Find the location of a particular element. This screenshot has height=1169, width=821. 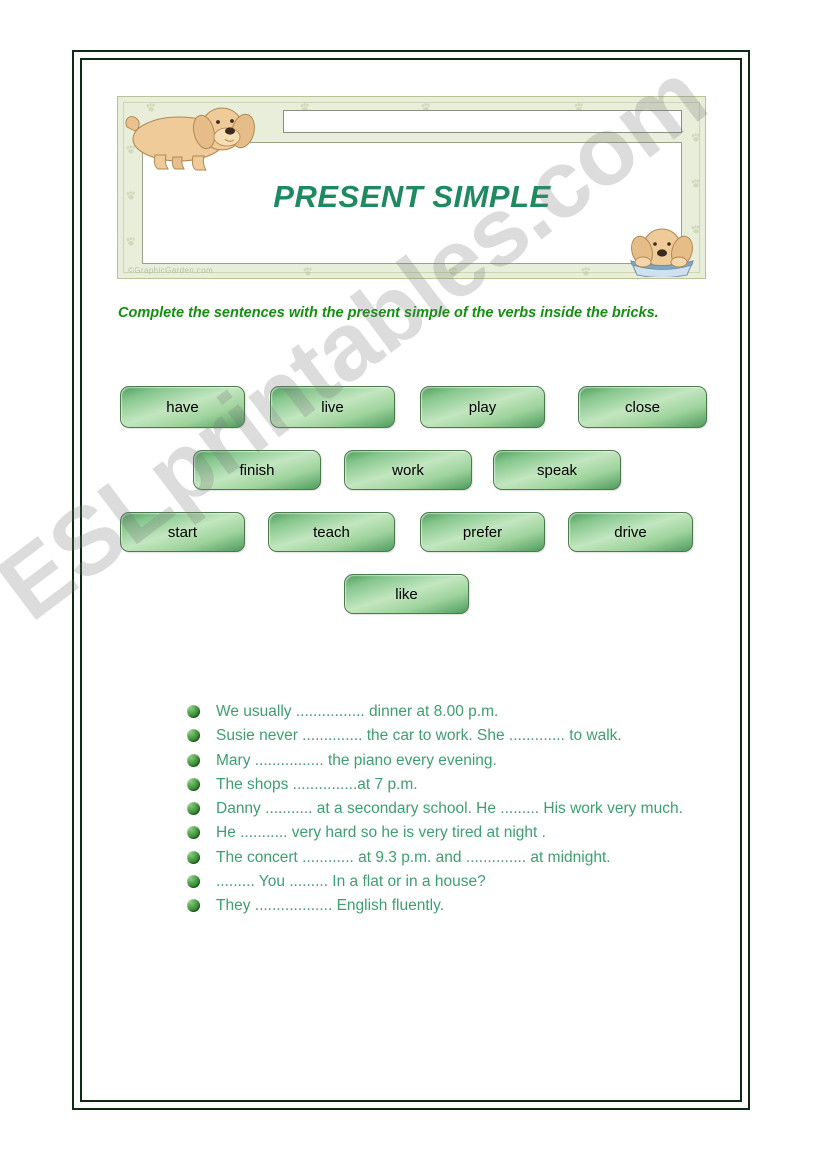

verb-brick-label: have is located at coordinates (182, 407).